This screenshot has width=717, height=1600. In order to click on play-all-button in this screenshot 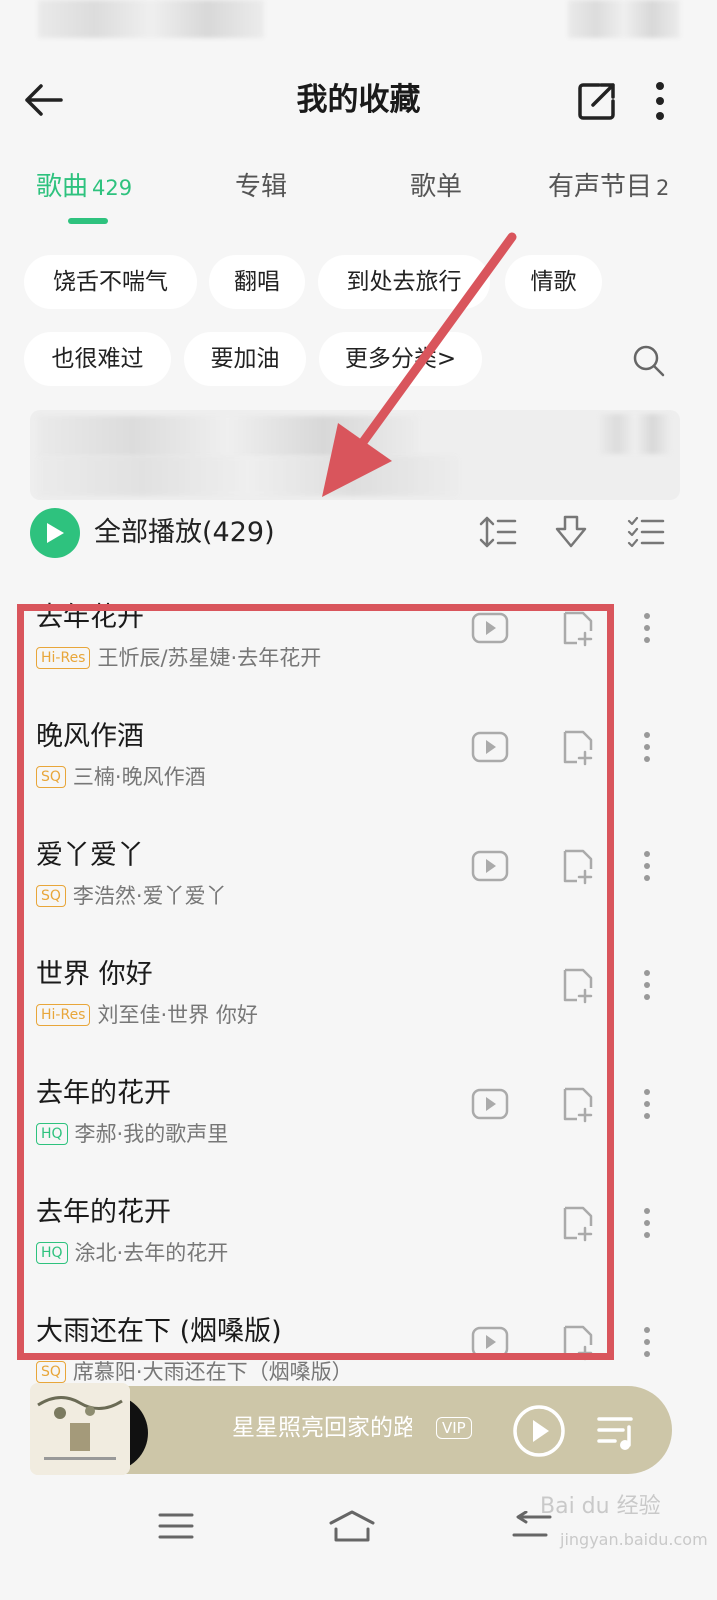, I will do `click(55, 533)`.